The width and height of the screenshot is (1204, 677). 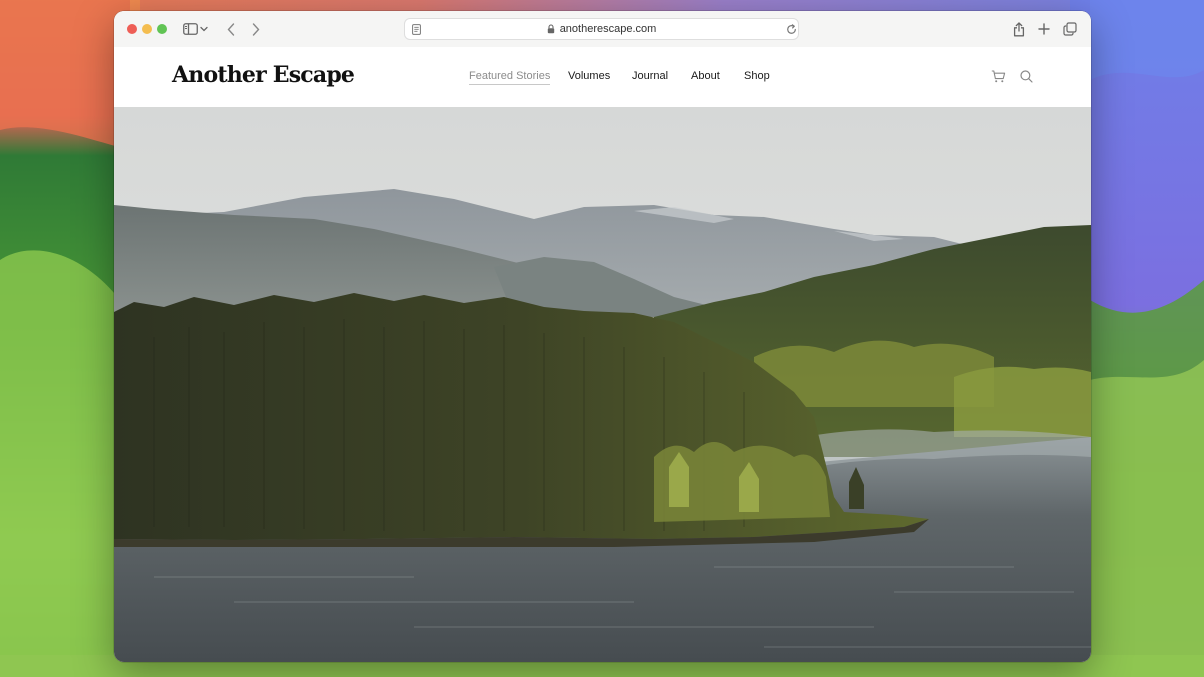 I want to click on share-icon, so click(x=1019, y=29).